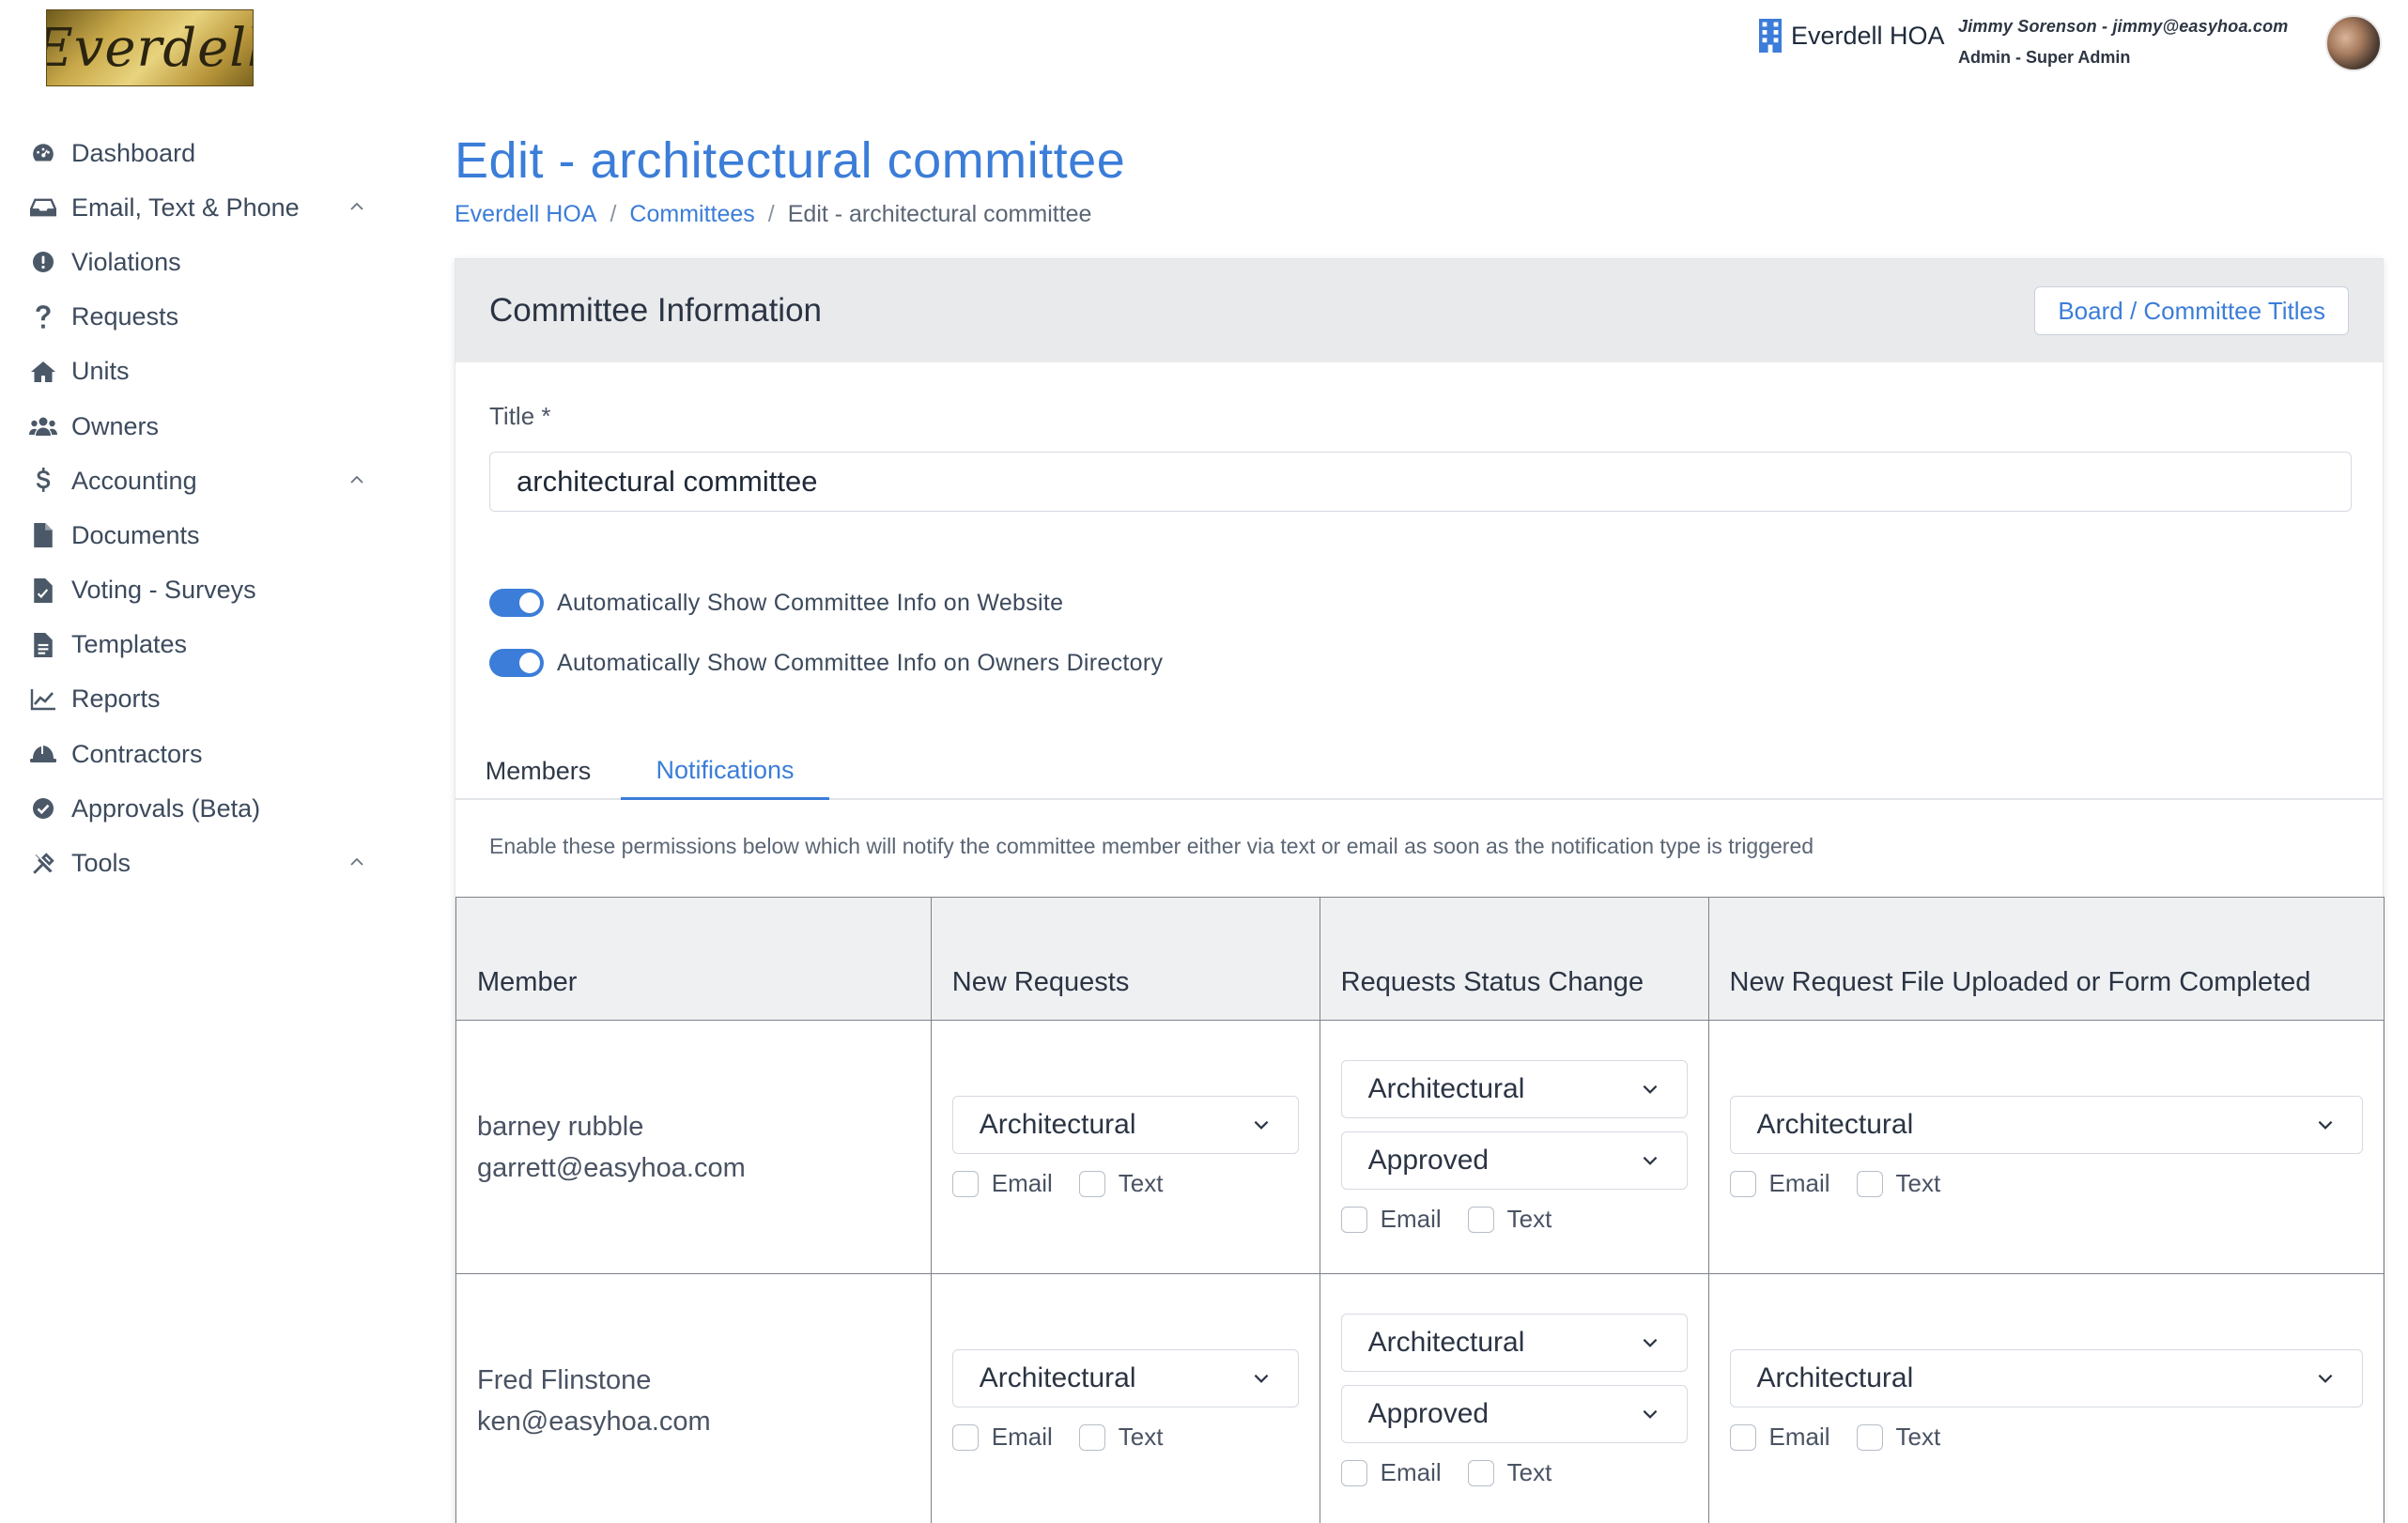 Image resolution: width=2408 pixels, height=1523 pixels. I want to click on avatar, so click(2353, 43).